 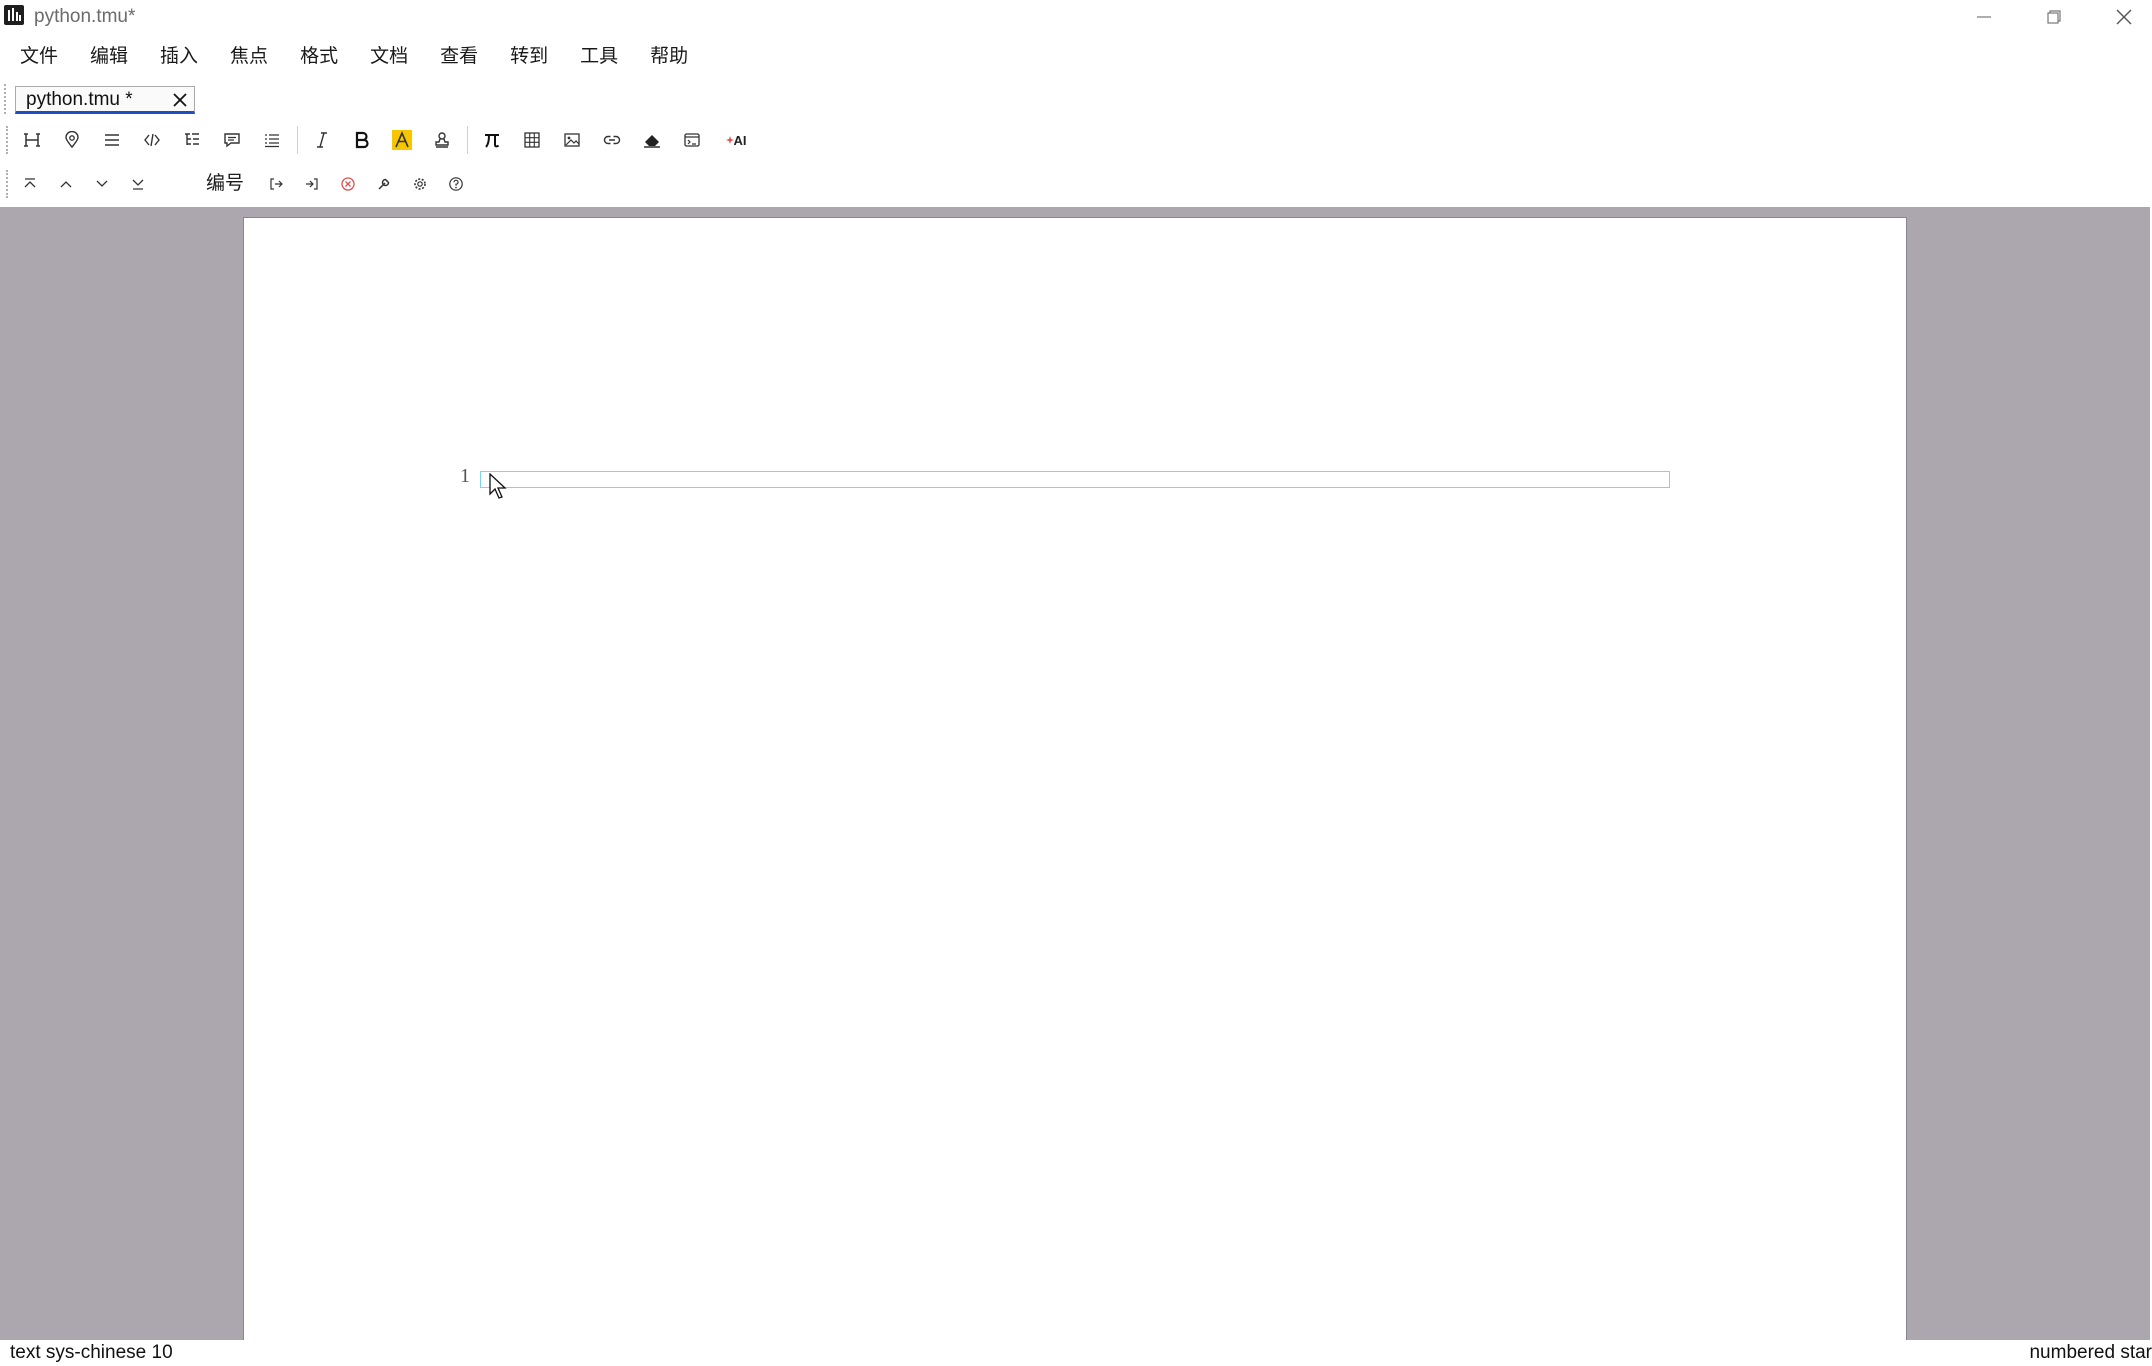 I want to click on status-bar: text sys-chinese 10 numbered star, so click(x=1076, y=1353).